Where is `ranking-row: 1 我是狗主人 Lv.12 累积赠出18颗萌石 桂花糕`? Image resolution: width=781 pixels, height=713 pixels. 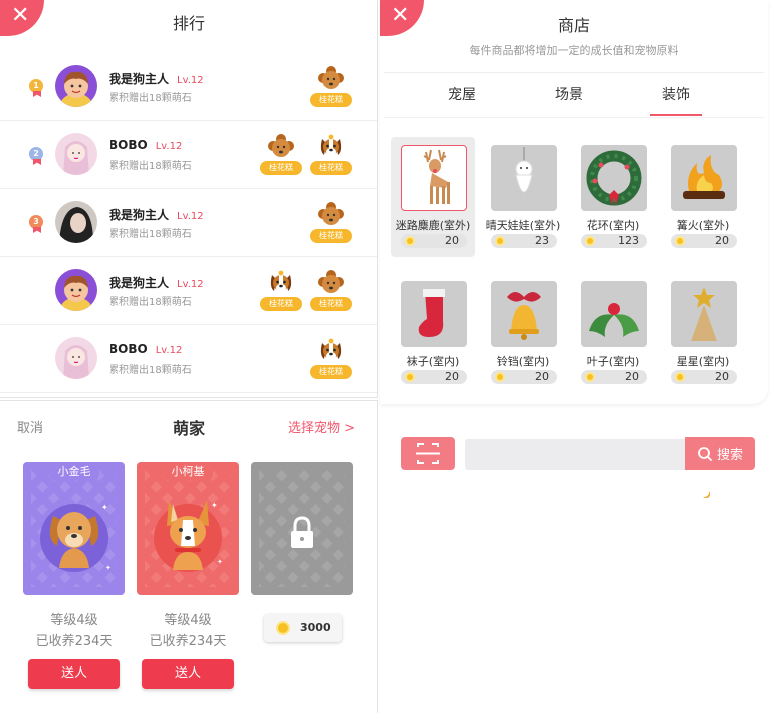
ranking-row: 1 我是狗主人 Lv.12 累积赠出18颗萌石 桂花糕 is located at coordinates (188, 87).